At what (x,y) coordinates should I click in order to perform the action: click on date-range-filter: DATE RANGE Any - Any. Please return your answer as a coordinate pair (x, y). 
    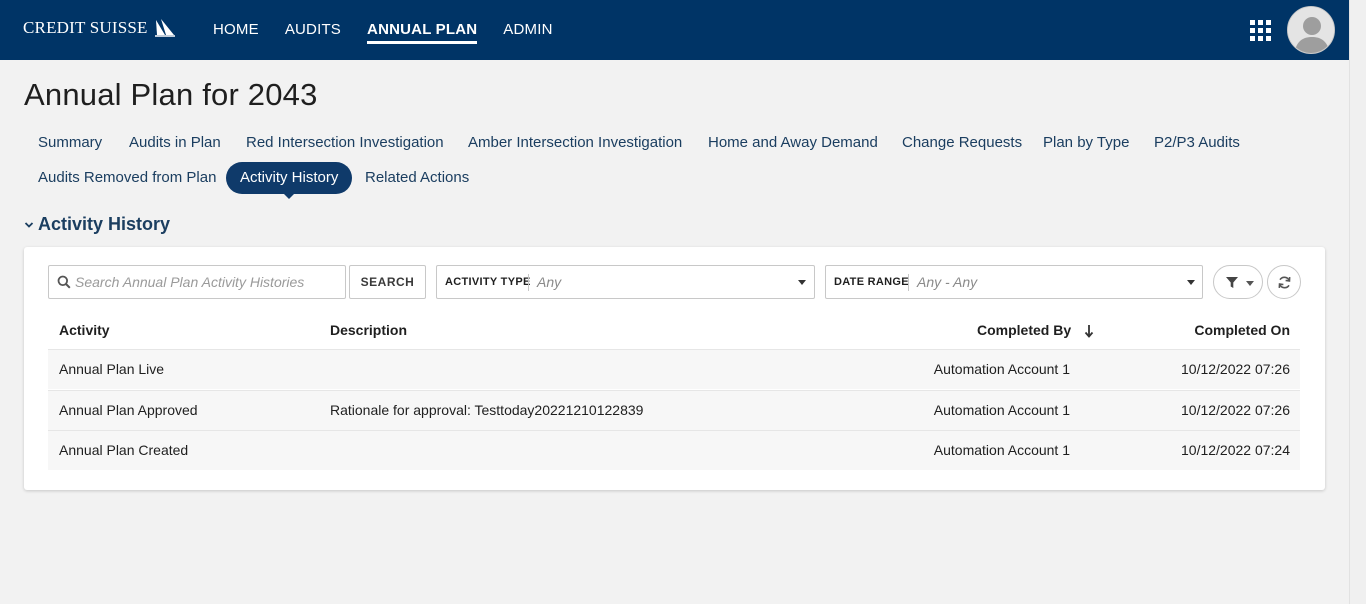
    Looking at the image, I should click on (1014, 282).